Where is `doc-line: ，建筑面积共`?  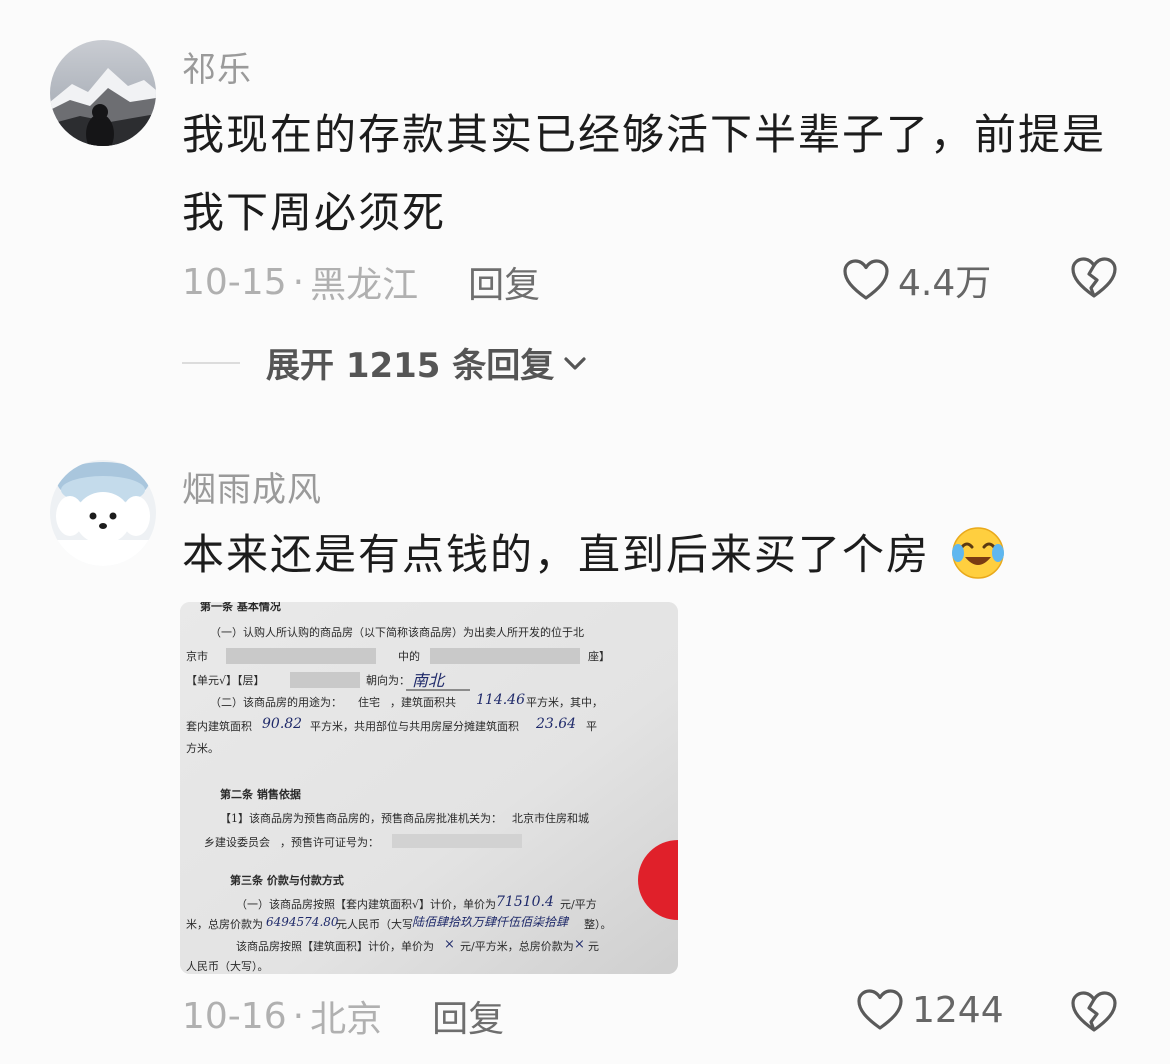
doc-line: ，建筑面积共 is located at coordinates (423, 702).